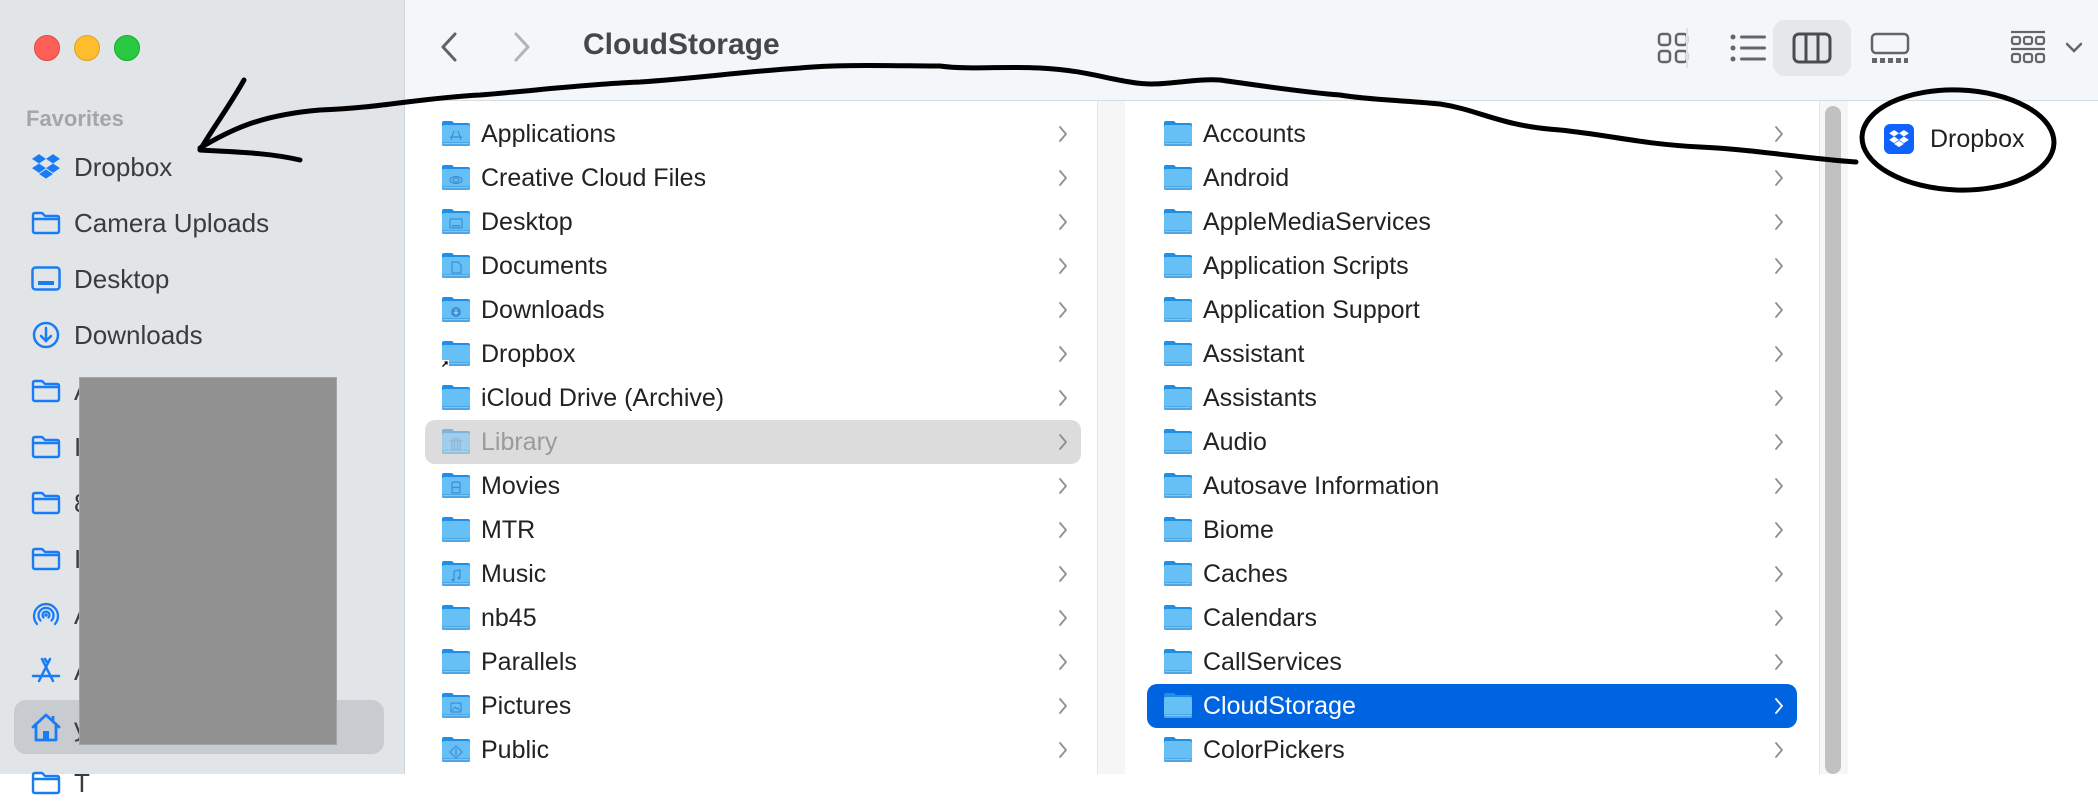 The image size is (2098, 810). Describe the element at coordinates (753, 178) in the screenshot. I see `list-item-creative-cloud-files: Creative Cloud Files` at that location.